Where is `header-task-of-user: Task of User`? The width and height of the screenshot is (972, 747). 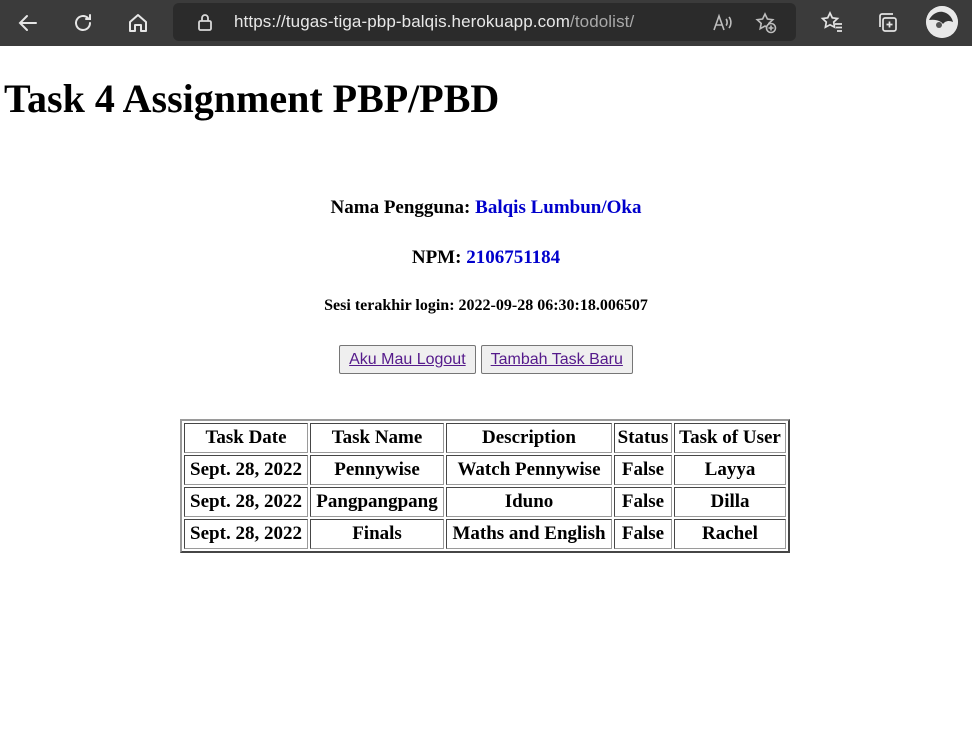
header-task-of-user: Task of User is located at coordinates (730, 438).